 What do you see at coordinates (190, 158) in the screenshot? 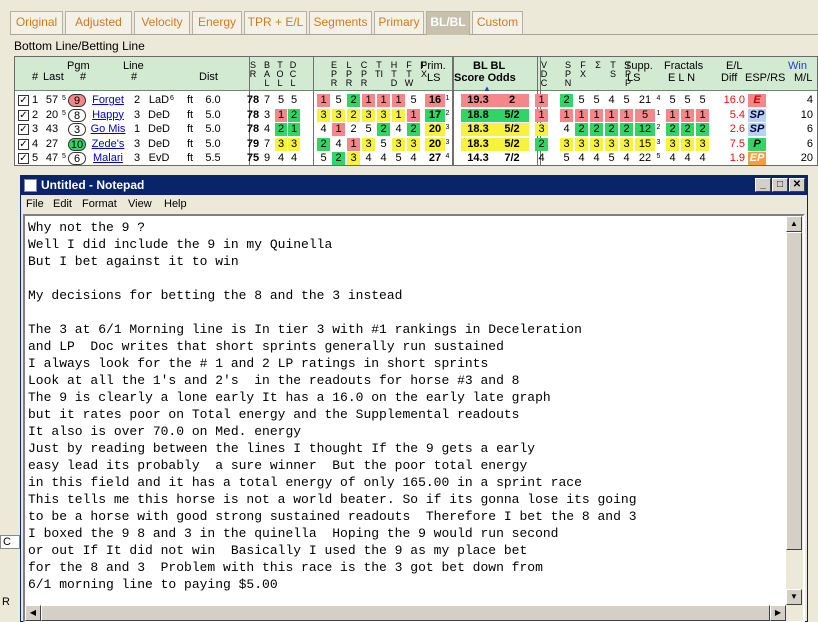
I see `surface: ft` at bounding box center [190, 158].